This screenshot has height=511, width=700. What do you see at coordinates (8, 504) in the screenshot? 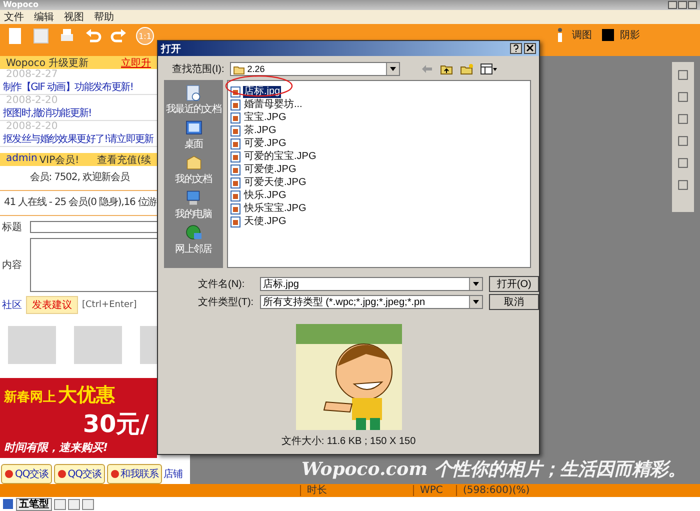
I see `ime-logo-icon` at bounding box center [8, 504].